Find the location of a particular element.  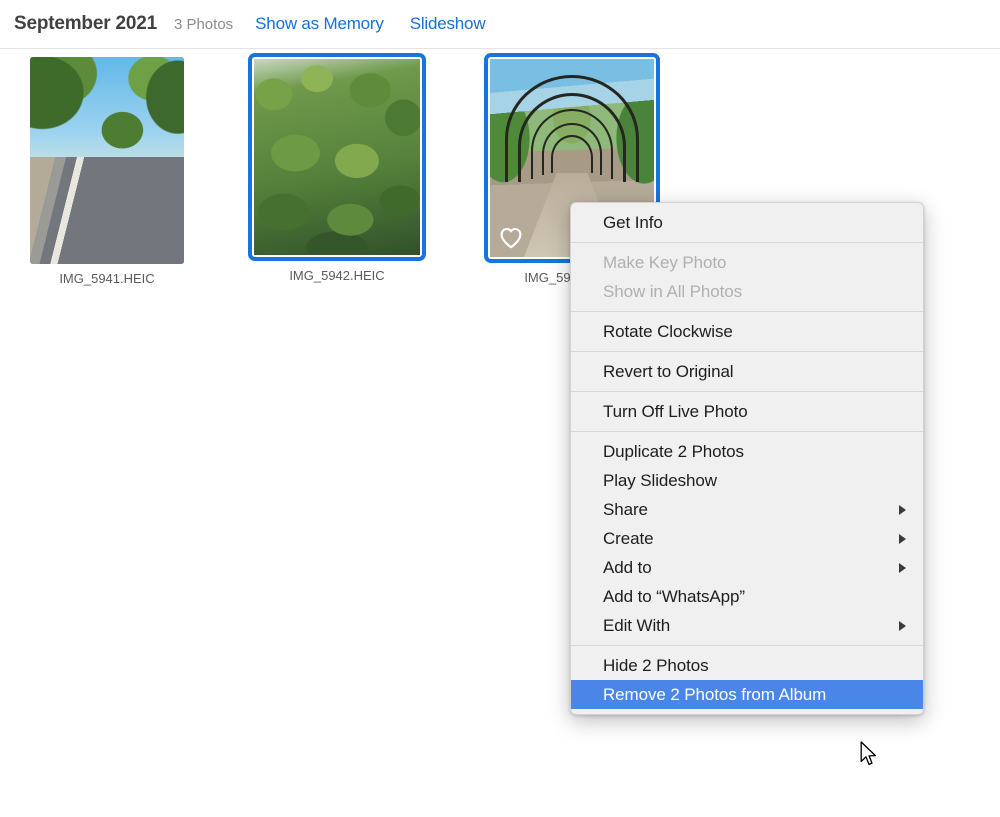

heart-icon is located at coordinates (511, 238).